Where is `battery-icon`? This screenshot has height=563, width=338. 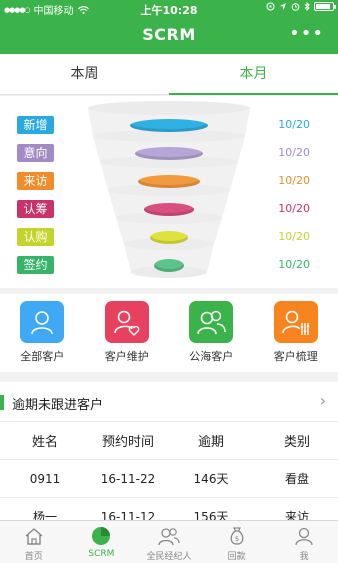 battery-icon is located at coordinates (325, 6).